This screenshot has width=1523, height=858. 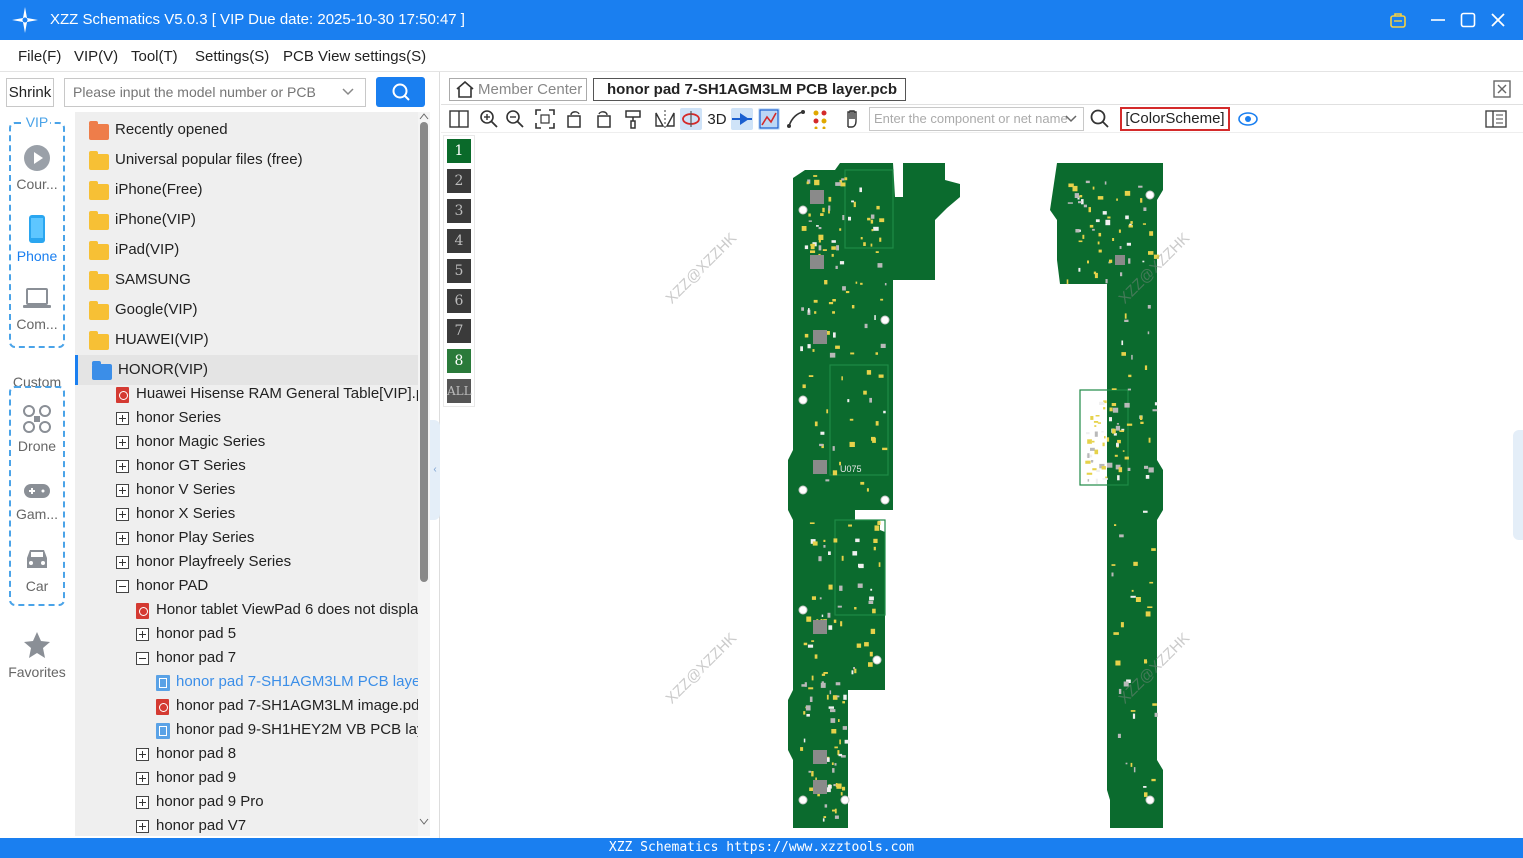 What do you see at coordinates (1518, 485) in the screenshot?
I see `right-panel-handle` at bounding box center [1518, 485].